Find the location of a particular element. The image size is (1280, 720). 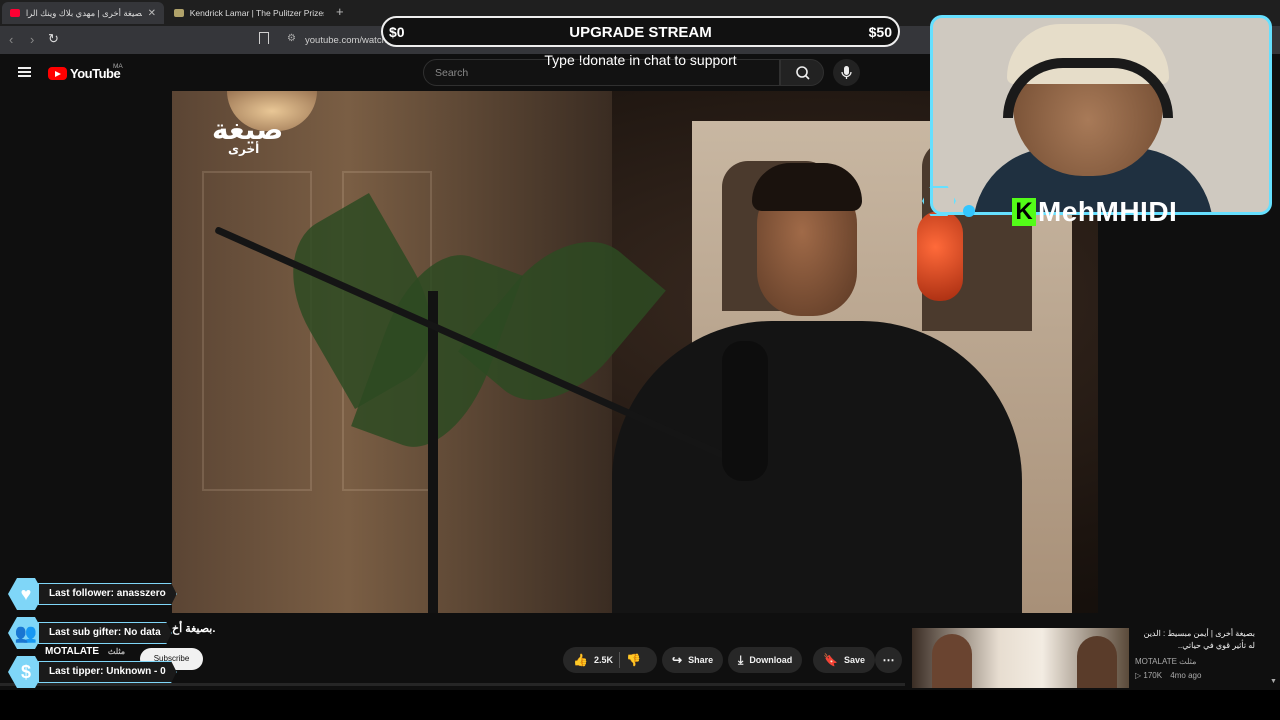

video-title: .بصيغة أخ is located at coordinates (194, 629).